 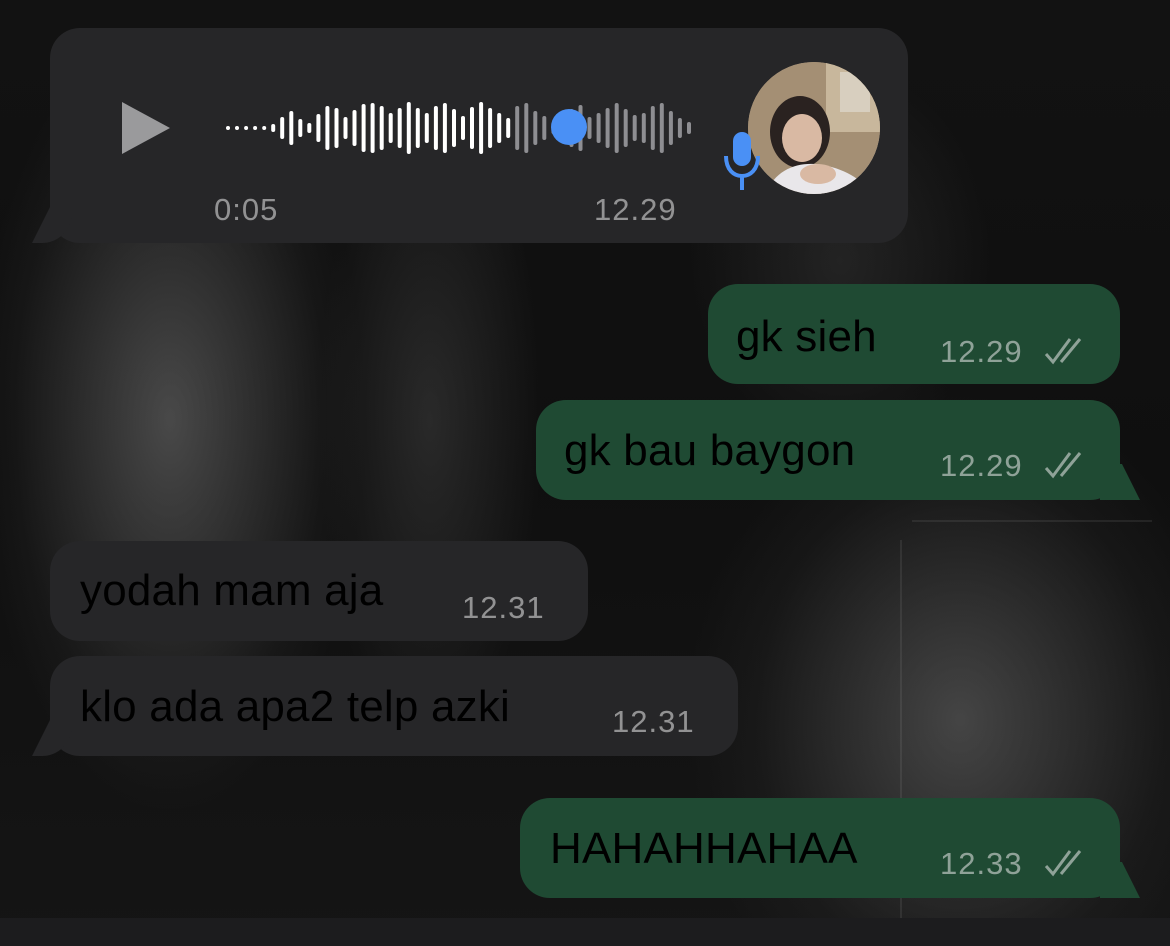 What do you see at coordinates (585, 932) in the screenshot?
I see `bottom-bar` at bounding box center [585, 932].